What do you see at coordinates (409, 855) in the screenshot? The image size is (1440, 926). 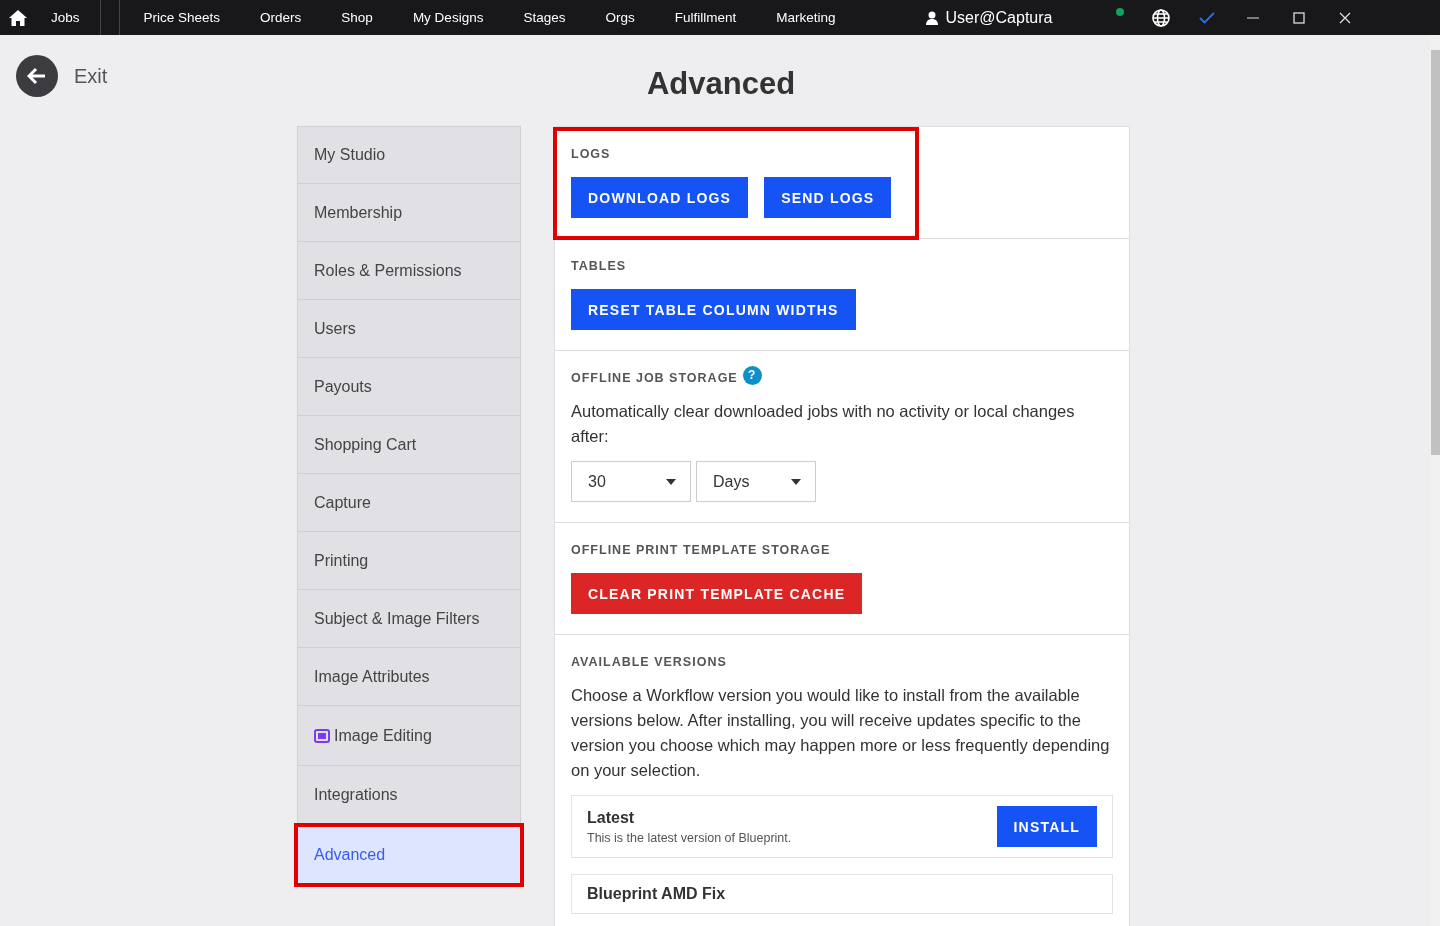 I see `sidebar-item: Advanced` at bounding box center [409, 855].